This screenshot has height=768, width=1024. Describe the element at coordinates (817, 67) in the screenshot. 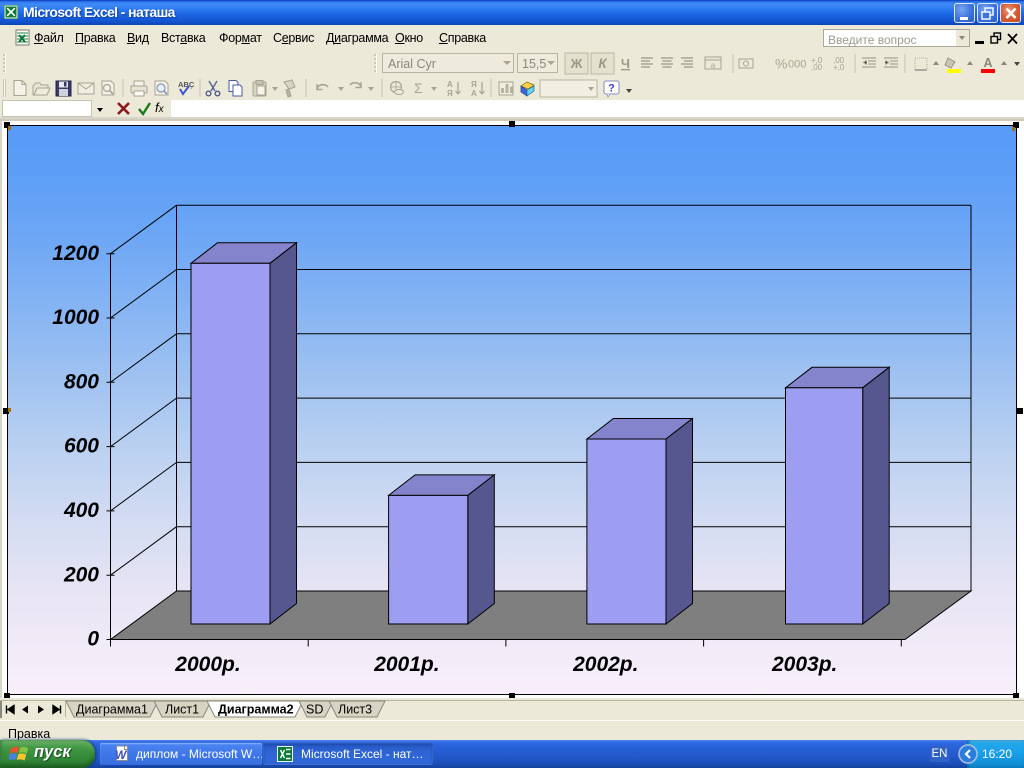

I see `svg-text: ,00` at that location.